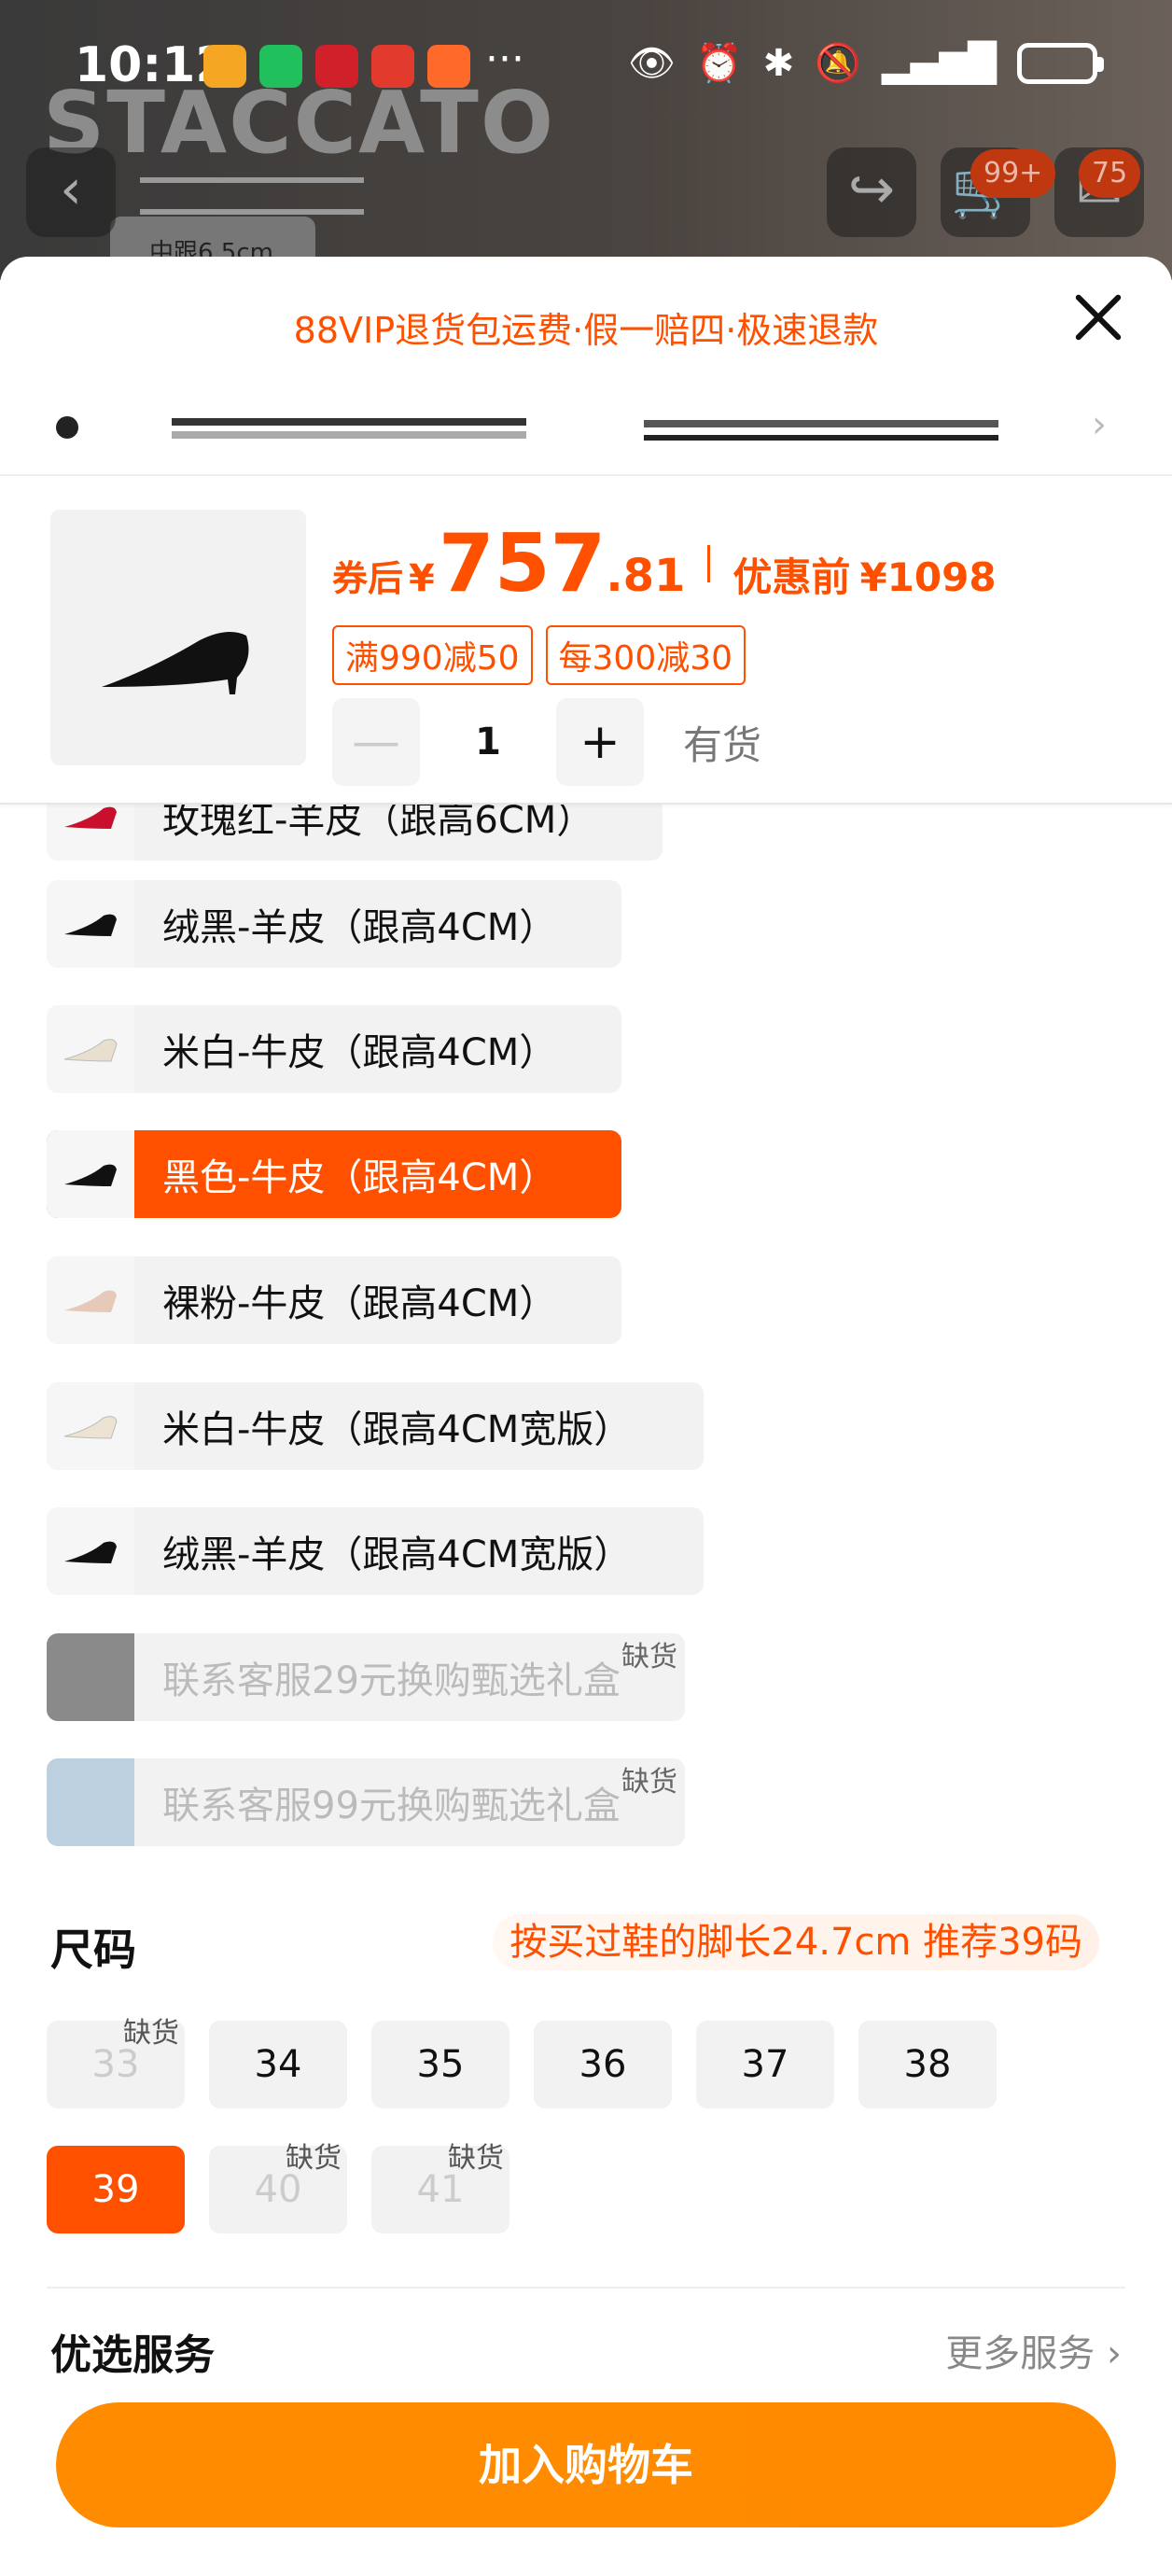  What do you see at coordinates (586, 429) in the screenshot?
I see `service-tags-row: ›` at bounding box center [586, 429].